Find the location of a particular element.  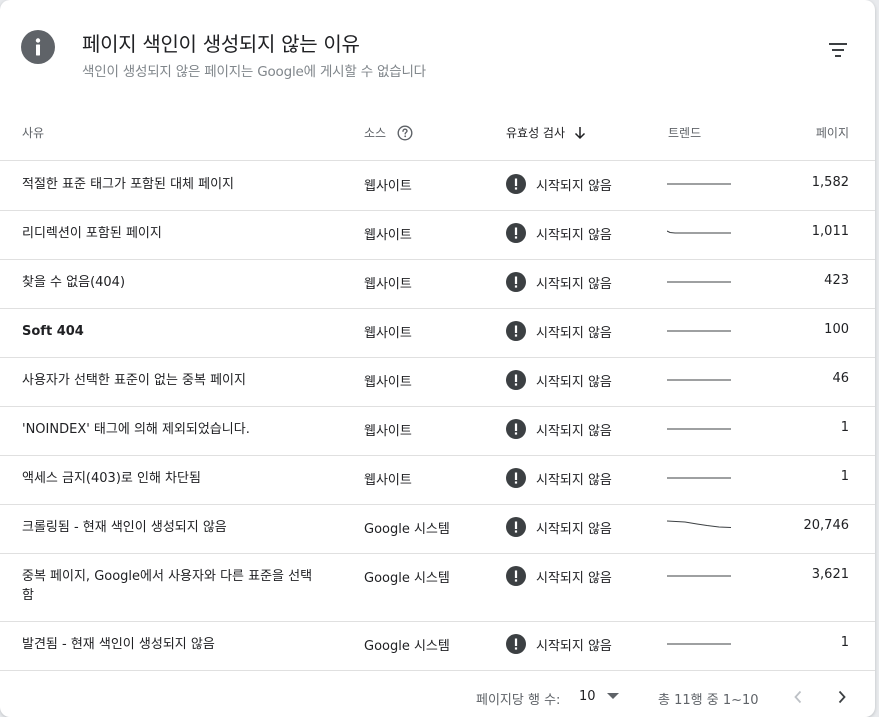

prev-page-button is located at coordinates (798, 697).